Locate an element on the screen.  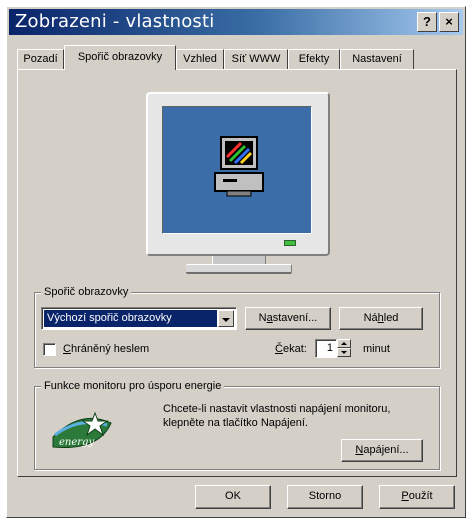
screensaver-select: Výchozí spořič obrazovky is located at coordinates (139, 318).